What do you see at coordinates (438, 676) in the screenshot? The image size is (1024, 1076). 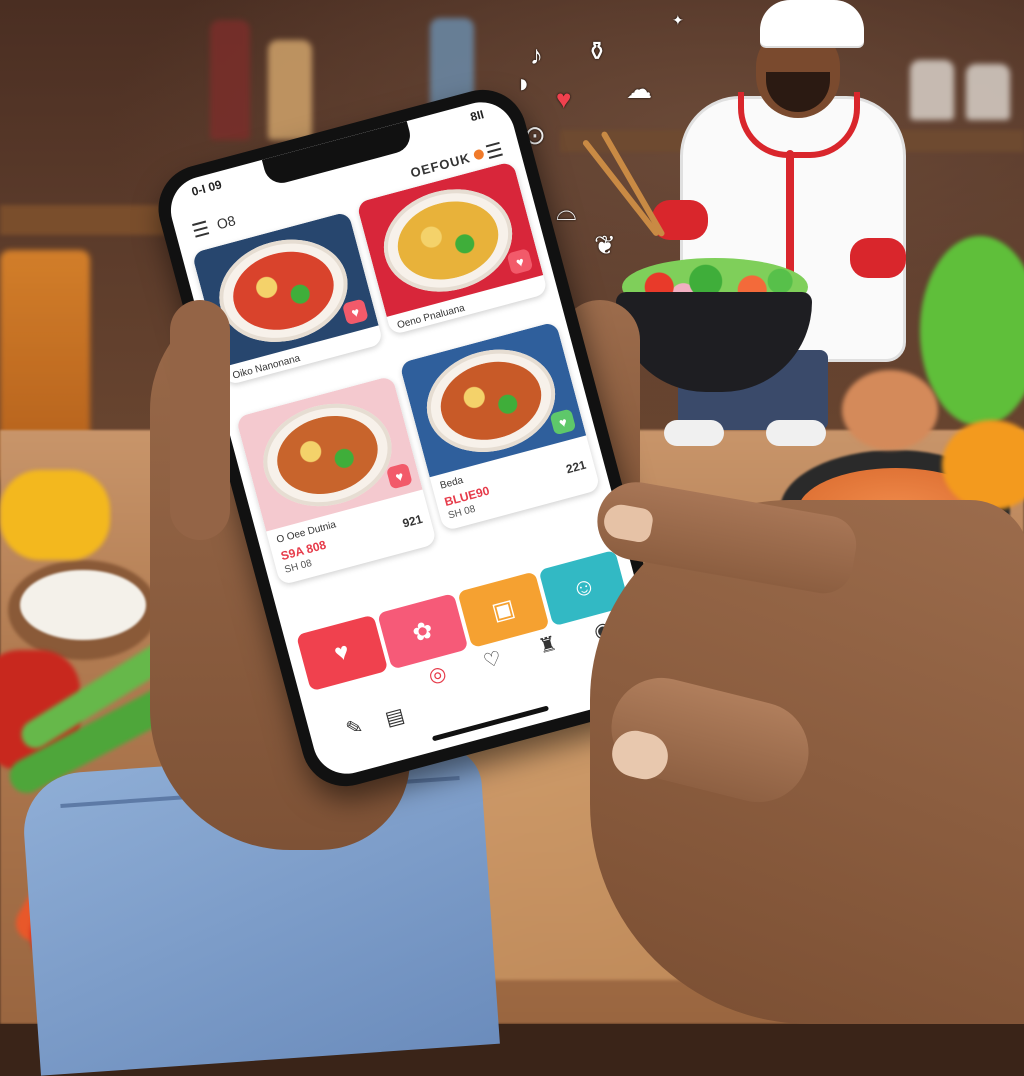 I see `location-icon: ◎` at bounding box center [438, 676].